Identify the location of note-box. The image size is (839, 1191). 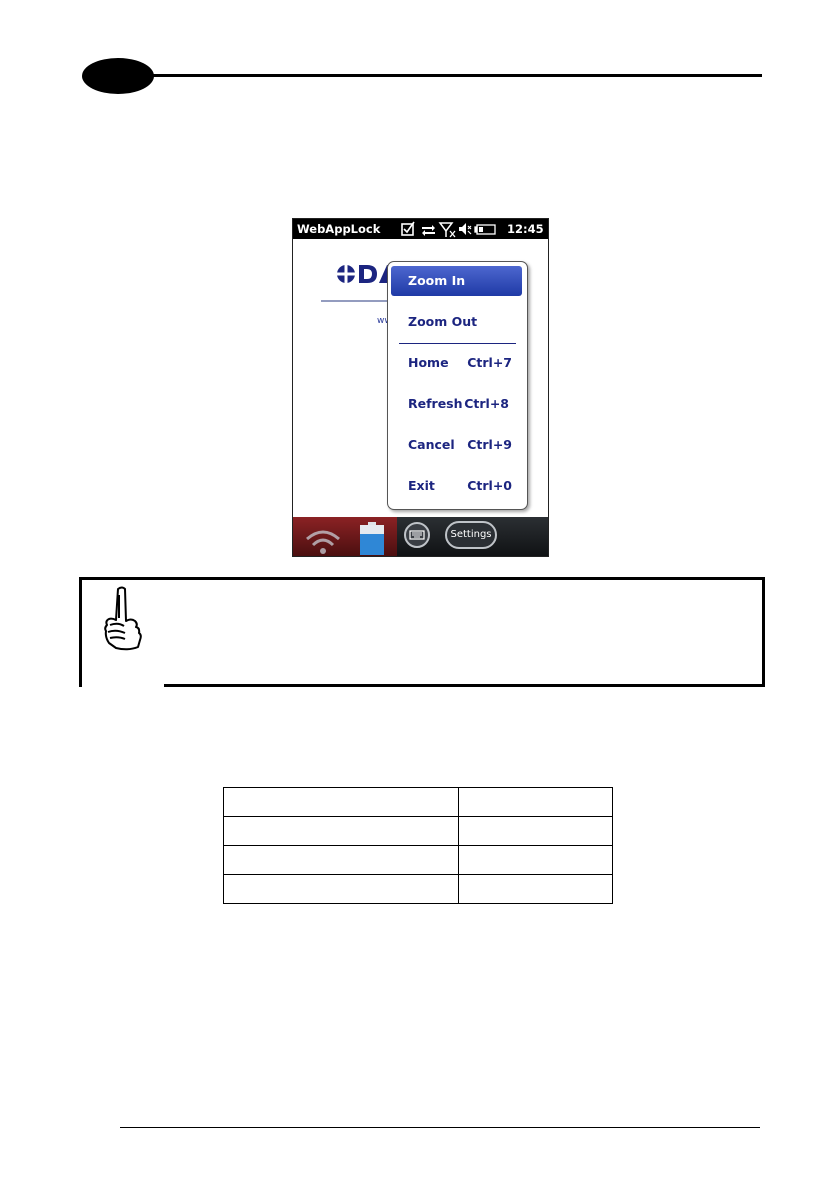
(422, 632).